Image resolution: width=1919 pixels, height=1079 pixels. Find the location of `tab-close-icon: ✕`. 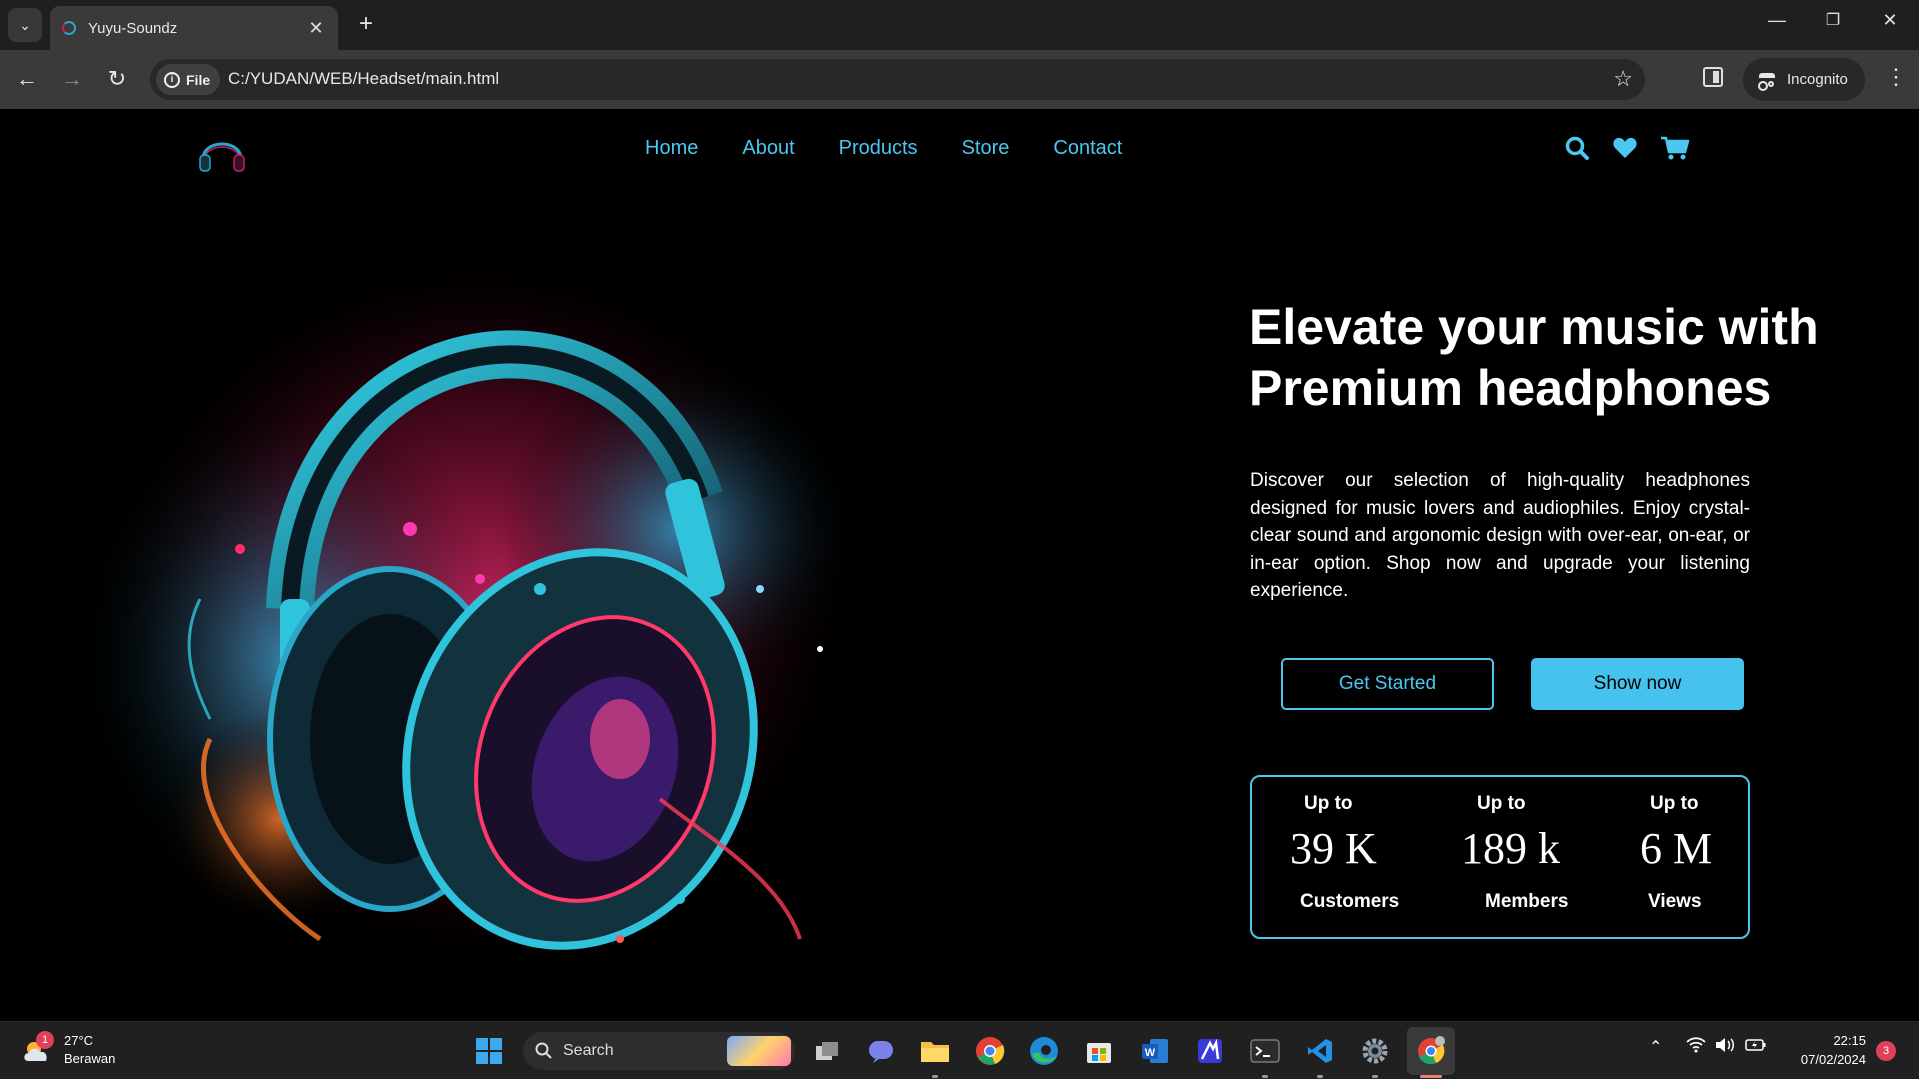

tab-close-icon: ✕ is located at coordinates (316, 28).